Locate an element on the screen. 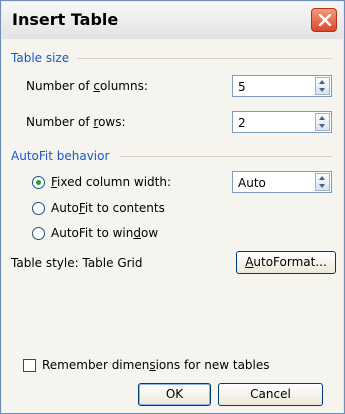 This screenshot has width=345, height=414. autofit-window-label: AutoFit to window is located at coordinates (104, 233).